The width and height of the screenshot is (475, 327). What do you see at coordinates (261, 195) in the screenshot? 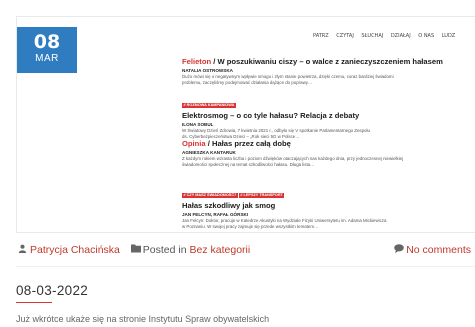
I see `article-tag: # LEPSZY TRANSPORT` at bounding box center [261, 195].